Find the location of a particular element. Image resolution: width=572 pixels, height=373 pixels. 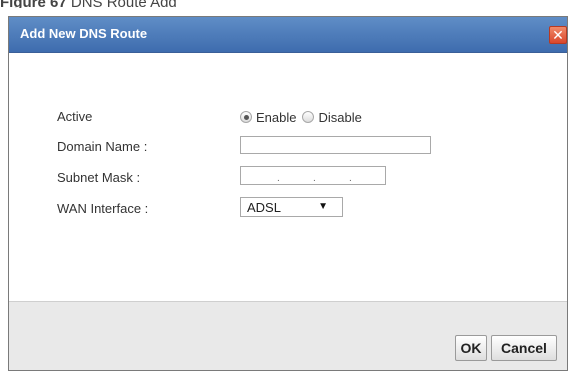

subnet-mask-input: . . . is located at coordinates (313, 175).